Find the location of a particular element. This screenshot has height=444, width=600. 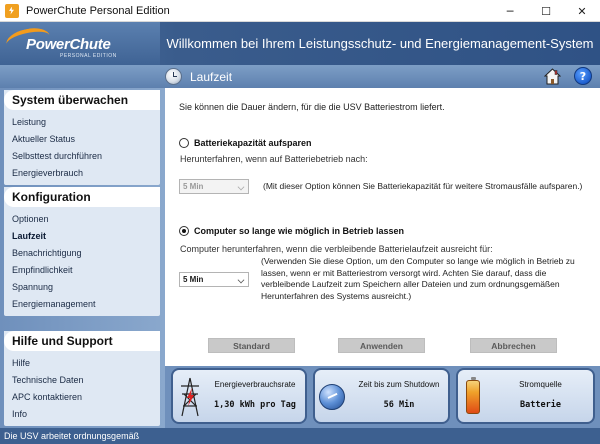

sidebar-item-benachrichtigung: Benachrichtigung is located at coordinates (86, 252).